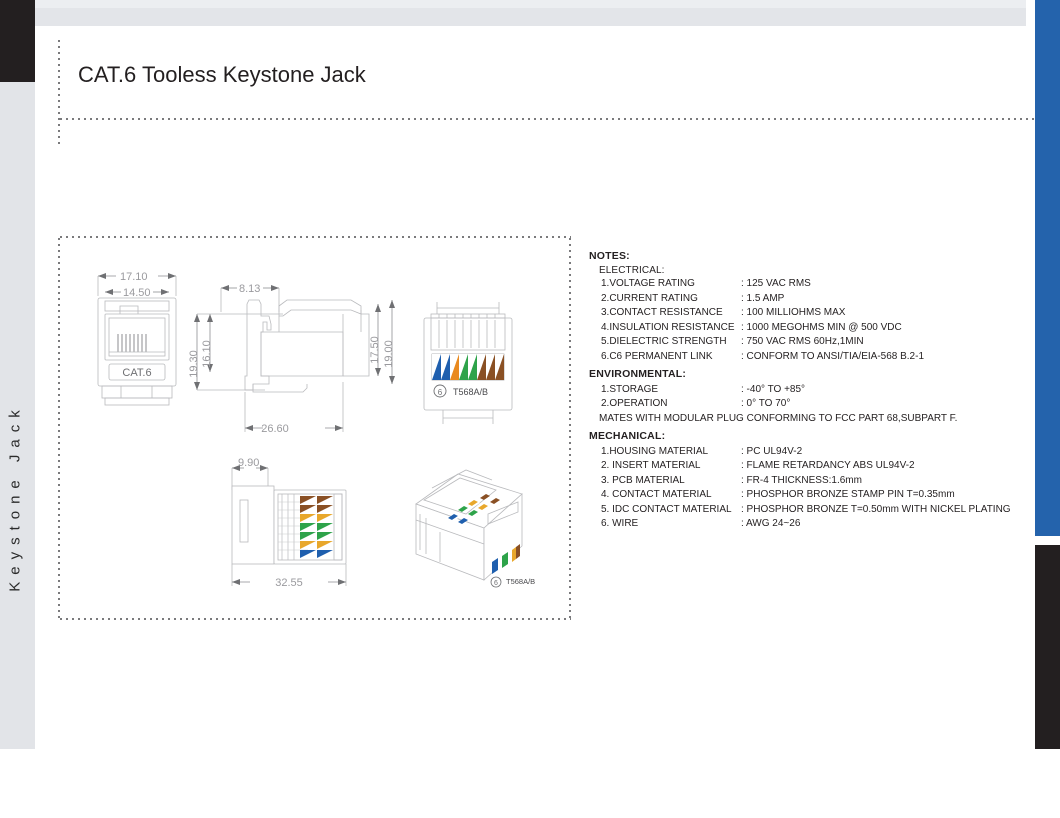 The width and height of the screenshot is (1060, 818). Describe the element at coordinates (308, 527) in the screenshot. I see `idc-color-left` at that location.